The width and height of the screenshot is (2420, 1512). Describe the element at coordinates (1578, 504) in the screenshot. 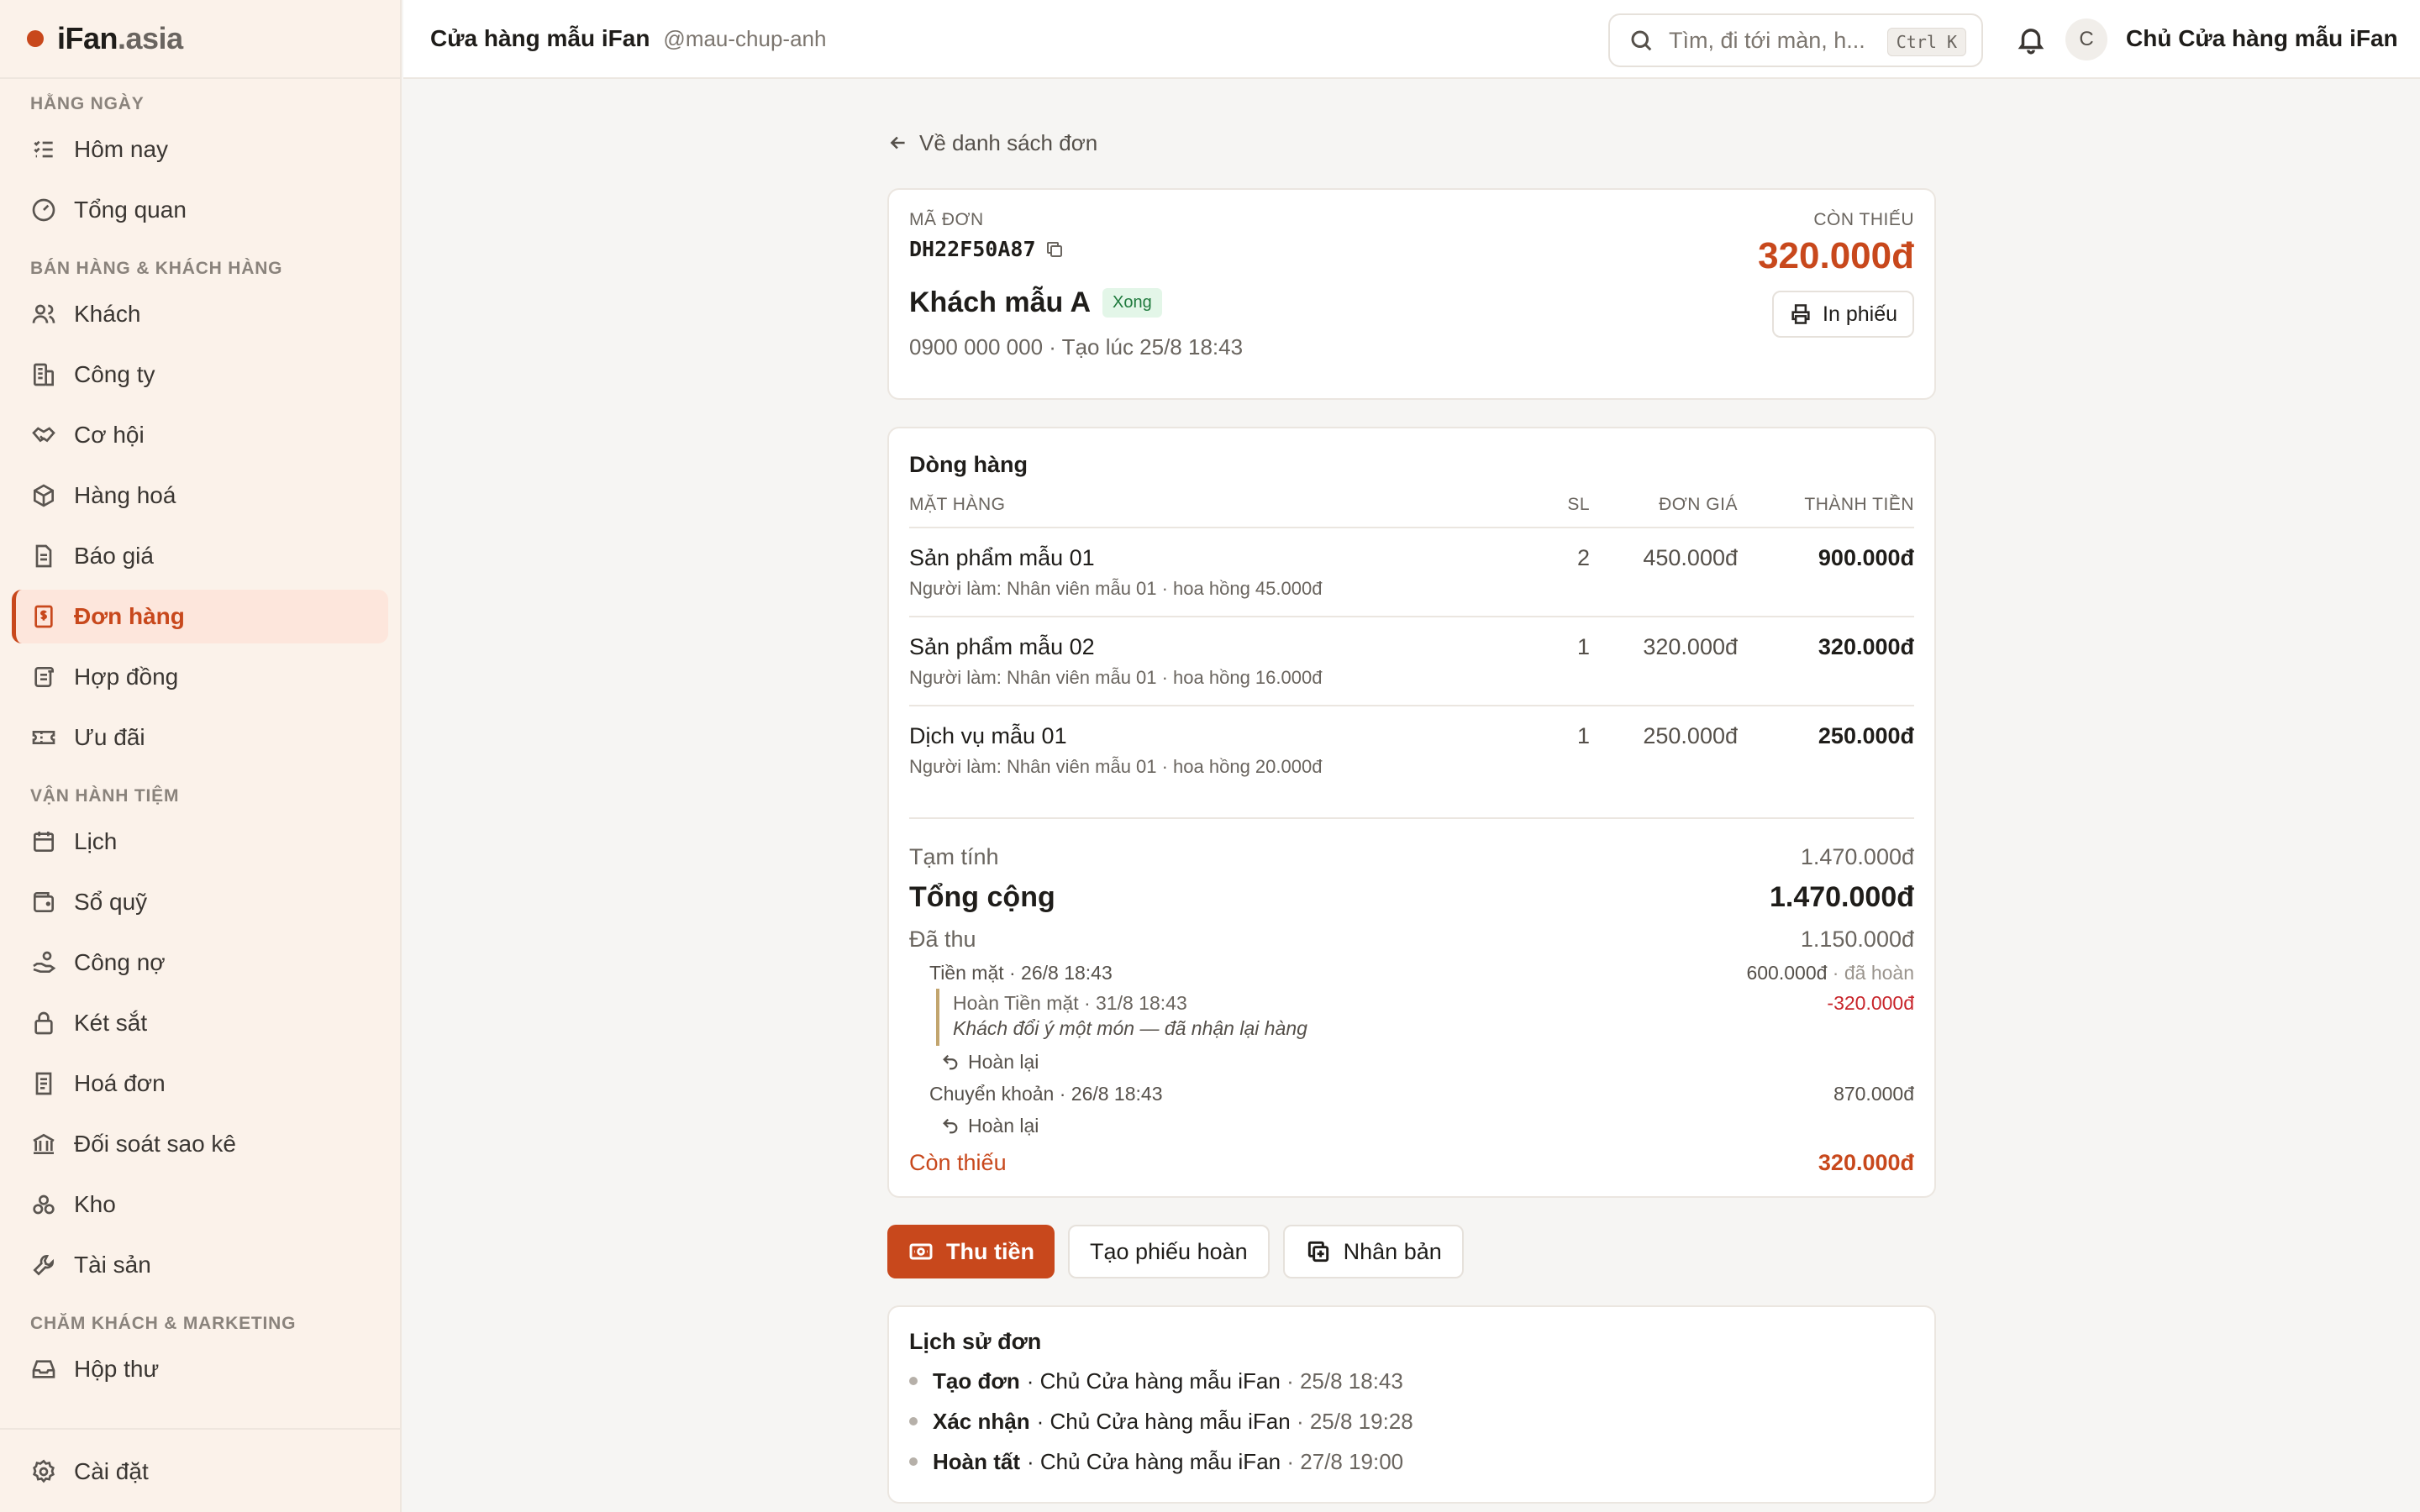

I see `col-qty: SL` at that location.